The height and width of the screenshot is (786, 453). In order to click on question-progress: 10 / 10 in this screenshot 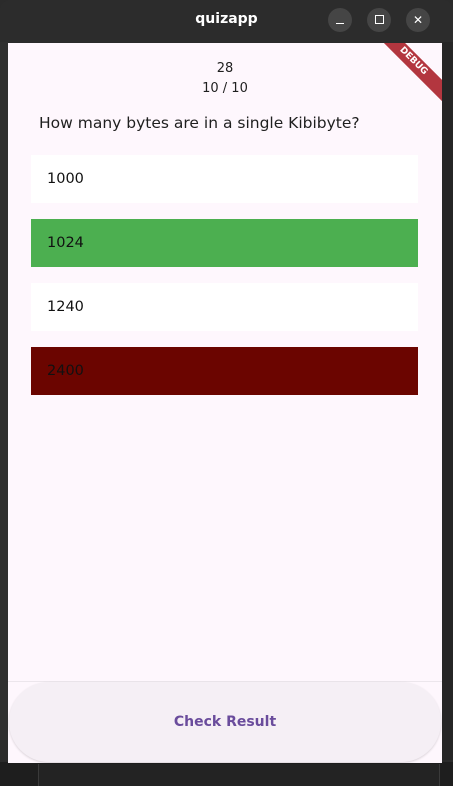, I will do `click(225, 88)`.